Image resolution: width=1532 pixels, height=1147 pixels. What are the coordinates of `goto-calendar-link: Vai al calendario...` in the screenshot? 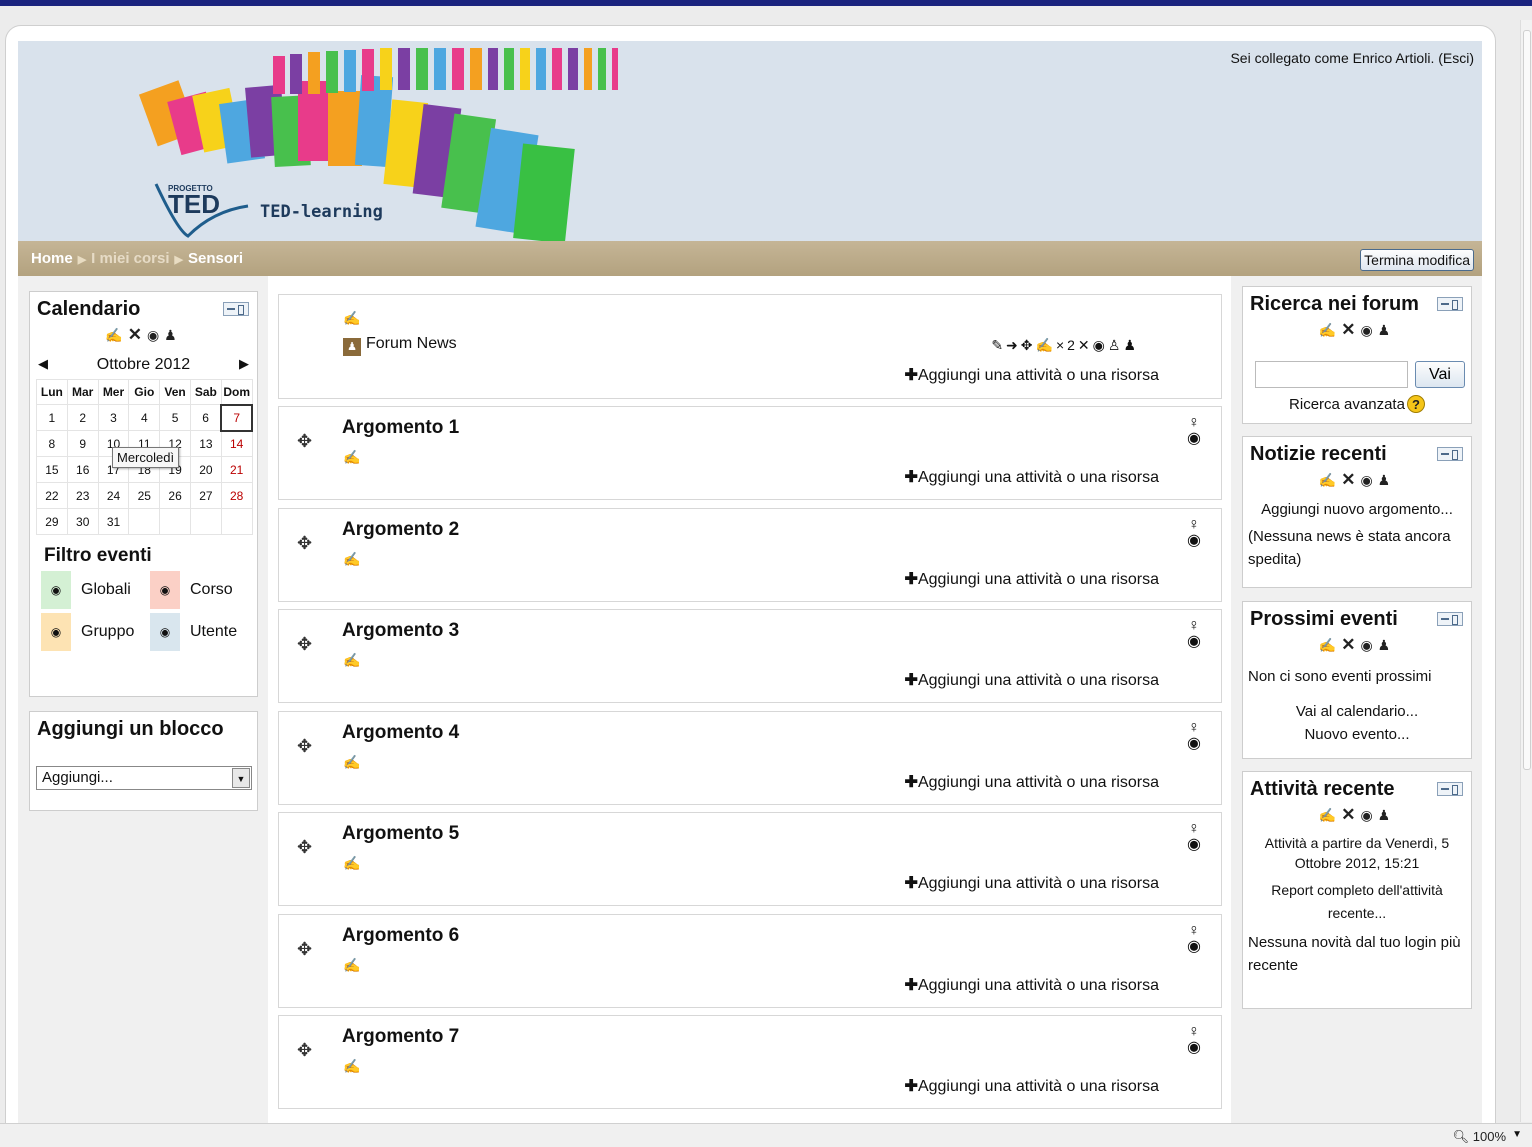 It's located at (1357, 705).